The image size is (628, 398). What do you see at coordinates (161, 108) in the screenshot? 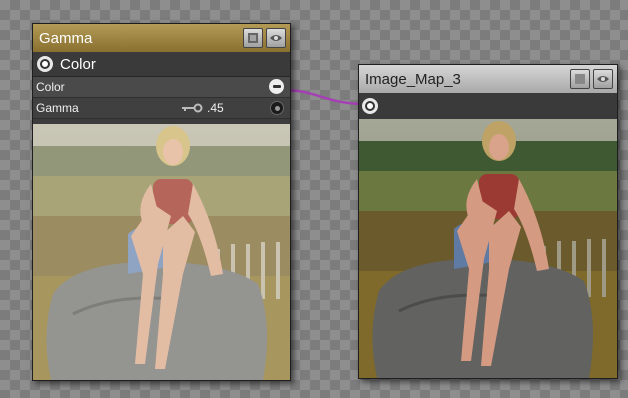
I see `param-row-gamma: Gamma .45` at bounding box center [161, 108].